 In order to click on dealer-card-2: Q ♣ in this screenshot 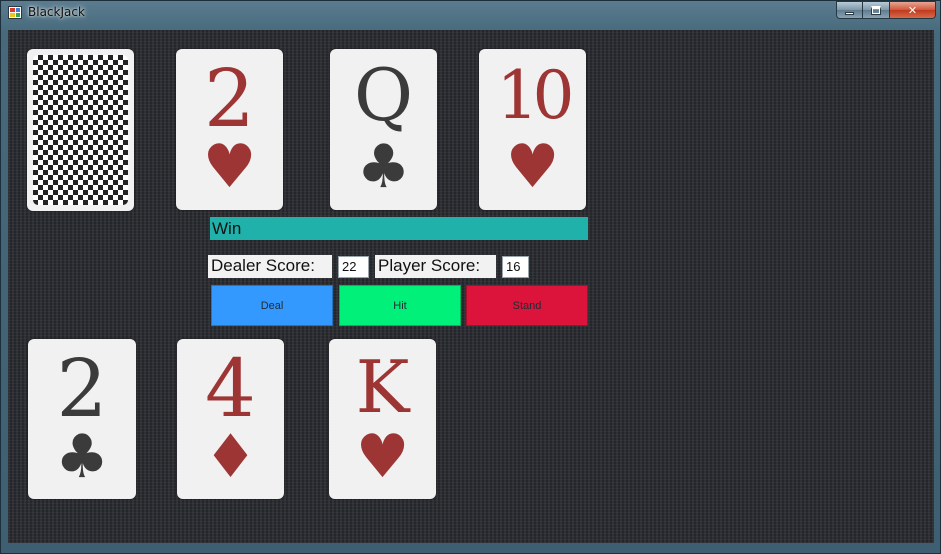, I will do `click(383, 129)`.